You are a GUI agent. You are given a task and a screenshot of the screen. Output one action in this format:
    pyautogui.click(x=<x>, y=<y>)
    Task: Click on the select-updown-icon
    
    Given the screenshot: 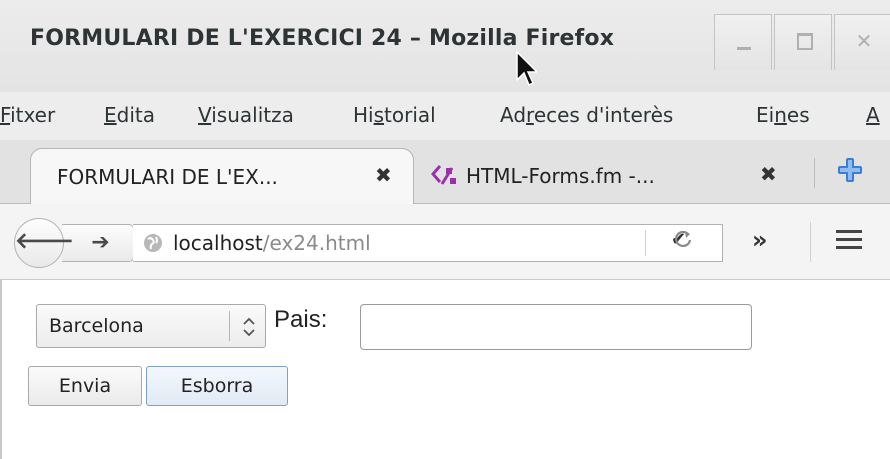 What is the action you would take?
    pyautogui.click(x=249, y=327)
    